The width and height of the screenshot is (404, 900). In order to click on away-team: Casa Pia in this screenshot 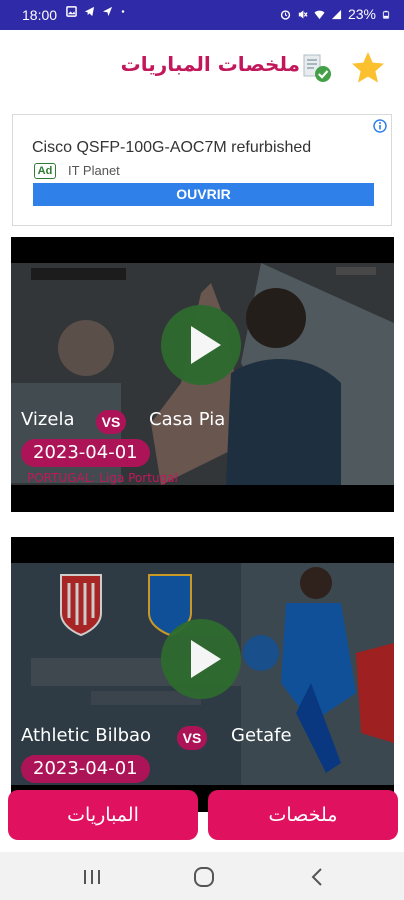, I will do `click(187, 419)`.